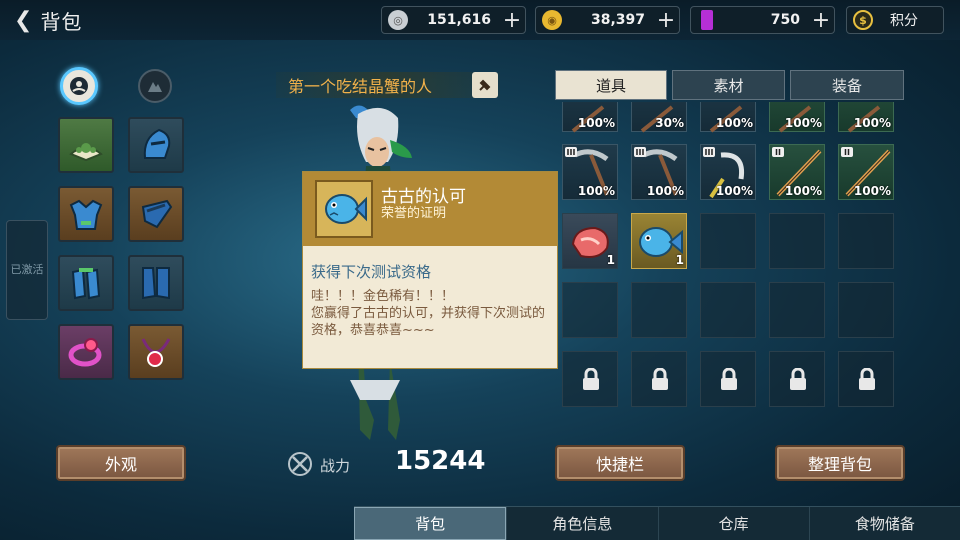  I want to click on nav-food-storage: 食物储备, so click(884, 523).